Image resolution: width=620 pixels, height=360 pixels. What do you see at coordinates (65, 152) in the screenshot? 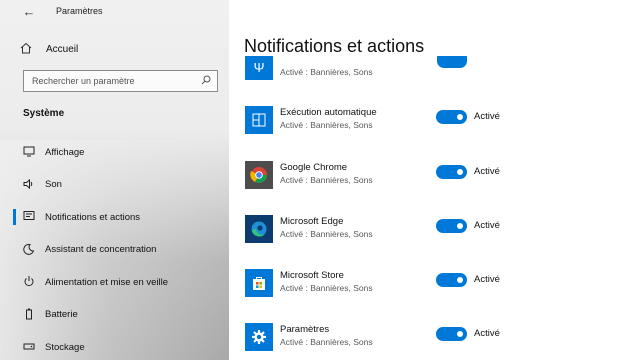
I see `sidebar-item-label: Affichage` at bounding box center [65, 152].